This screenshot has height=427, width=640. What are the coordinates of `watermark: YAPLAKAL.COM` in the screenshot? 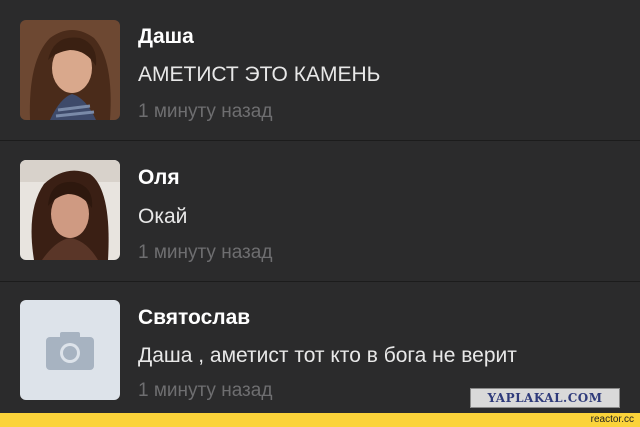 It's located at (545, 398).